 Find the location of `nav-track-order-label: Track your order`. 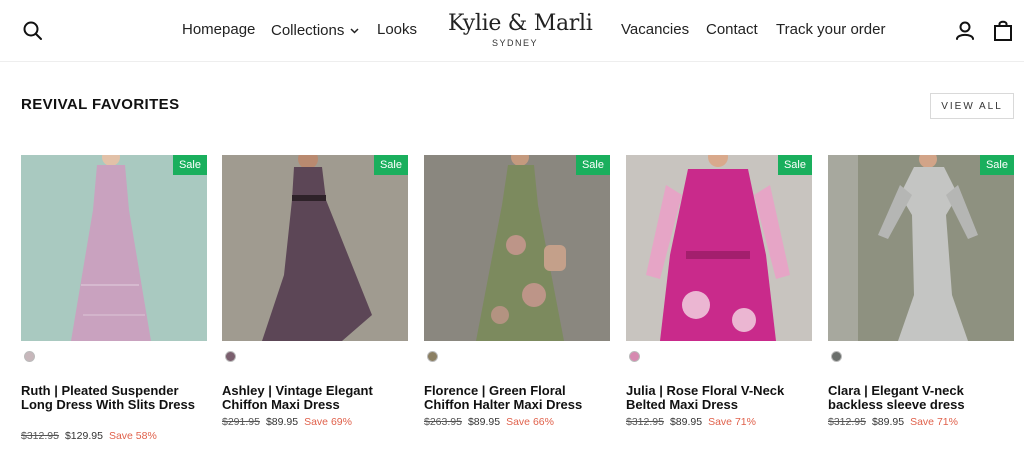

nav-track-order-label: Track your order is located at coordinates (831, 29).